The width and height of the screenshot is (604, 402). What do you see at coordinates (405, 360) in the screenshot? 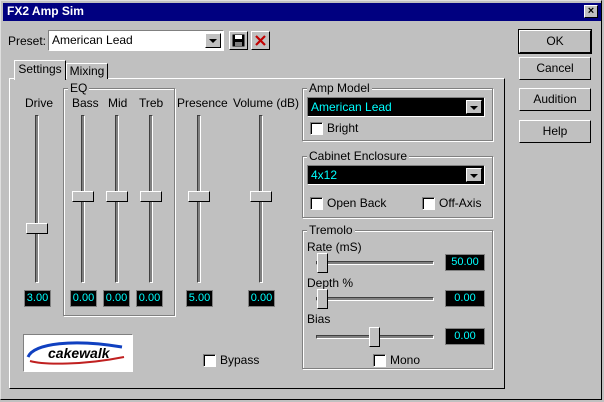
I see `mono-label: Mono` at bounding box center [405, 360].